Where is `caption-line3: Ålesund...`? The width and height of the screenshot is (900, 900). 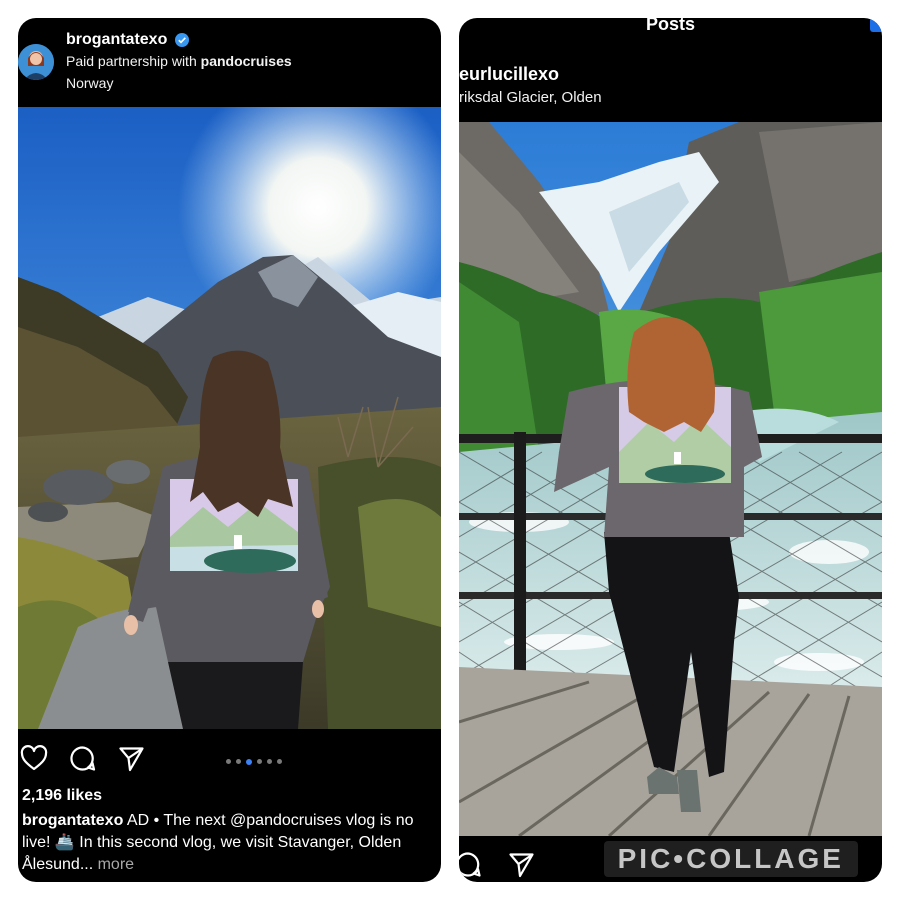
caption-line3: Ålesund... is located at coordinates (58, 864).